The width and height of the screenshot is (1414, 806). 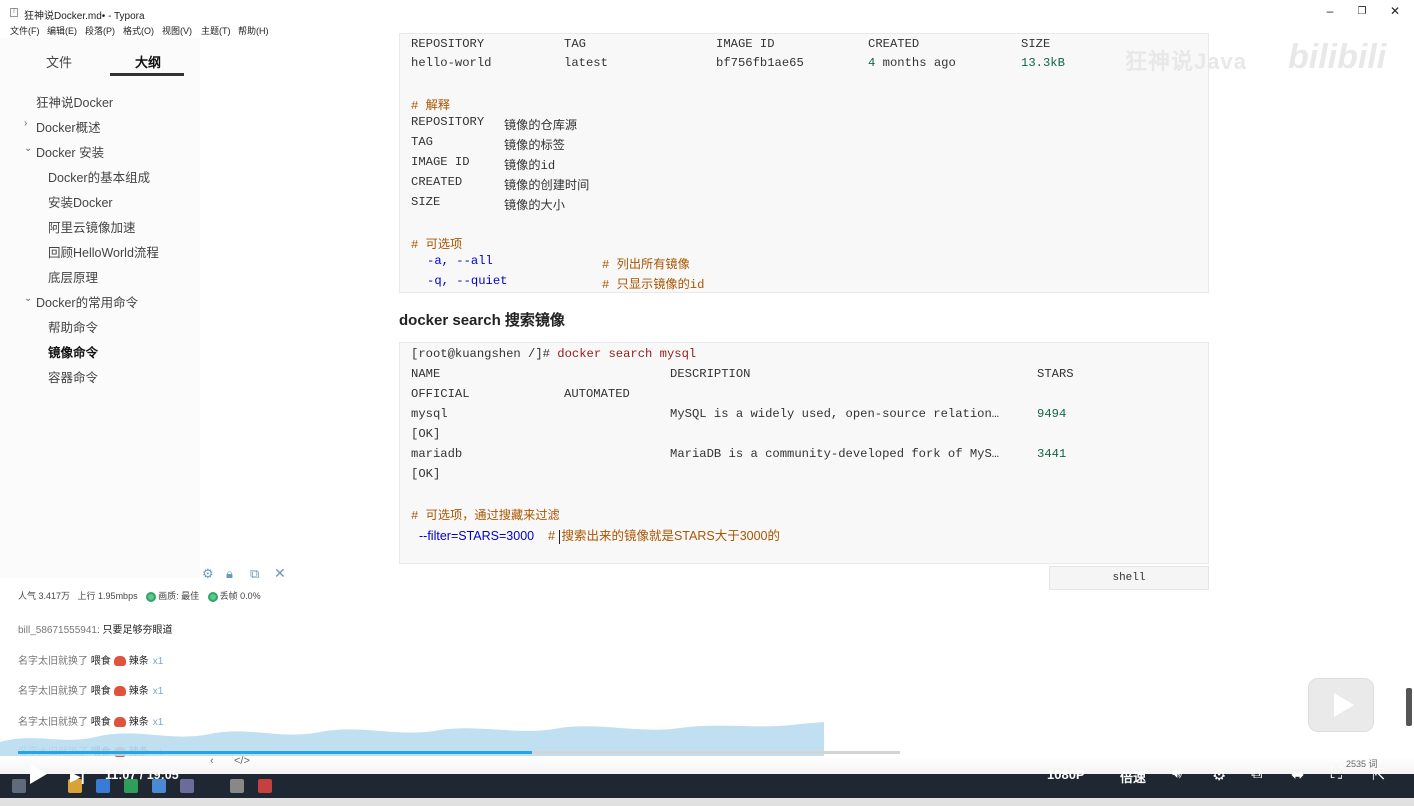 What do you see at coordinates (57, 630) in the screenshot?
I see `chat-username: bill_58671555941` at bounding box center [57, 630].